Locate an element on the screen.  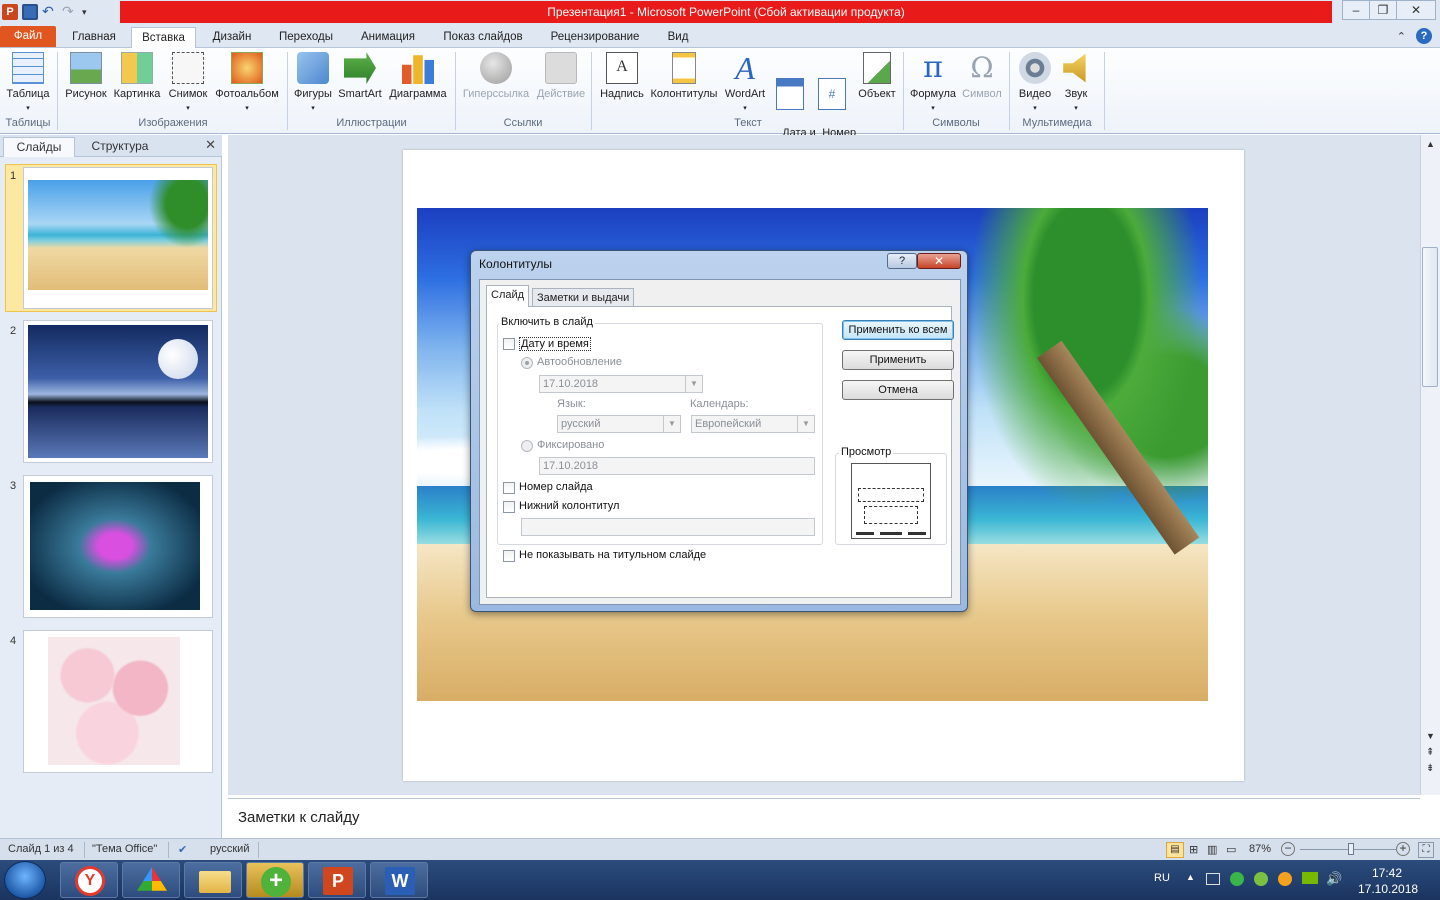
tab-design: Дизайн is located at coordinates (232, 37).